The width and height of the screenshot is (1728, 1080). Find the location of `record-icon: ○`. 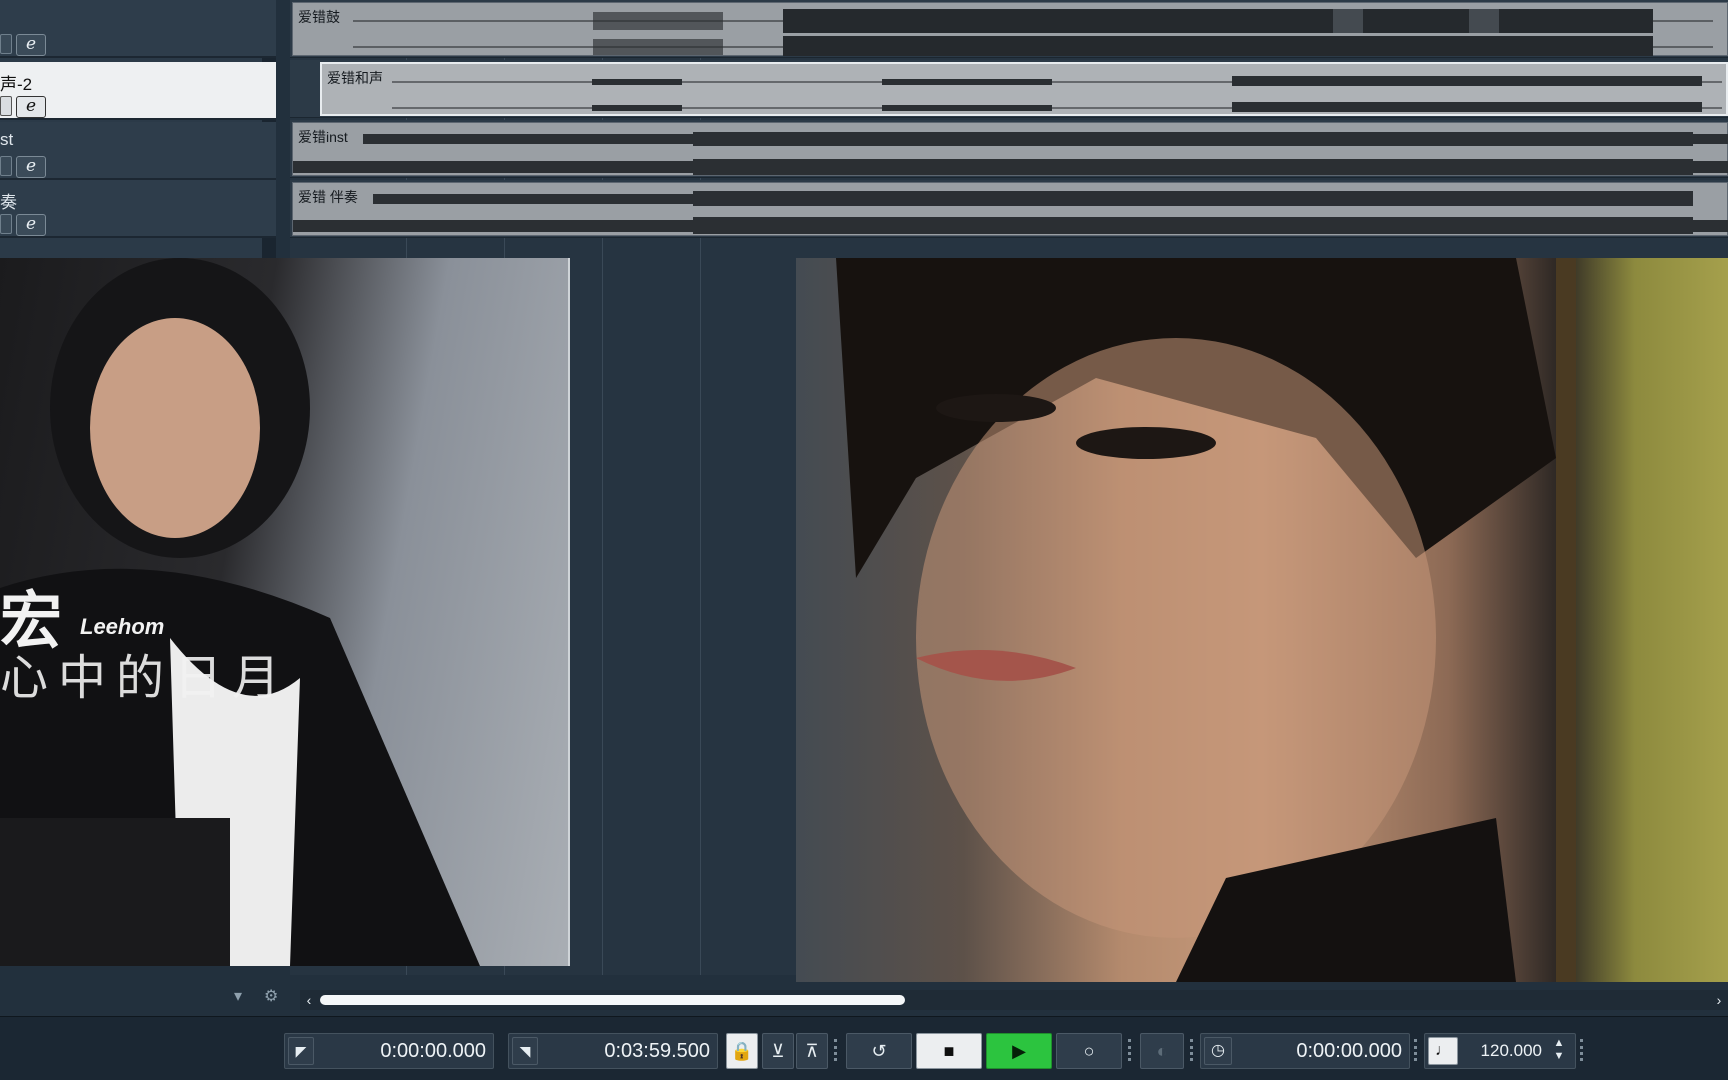

record-icon: ○ is located at coordinates (1089, 1051).